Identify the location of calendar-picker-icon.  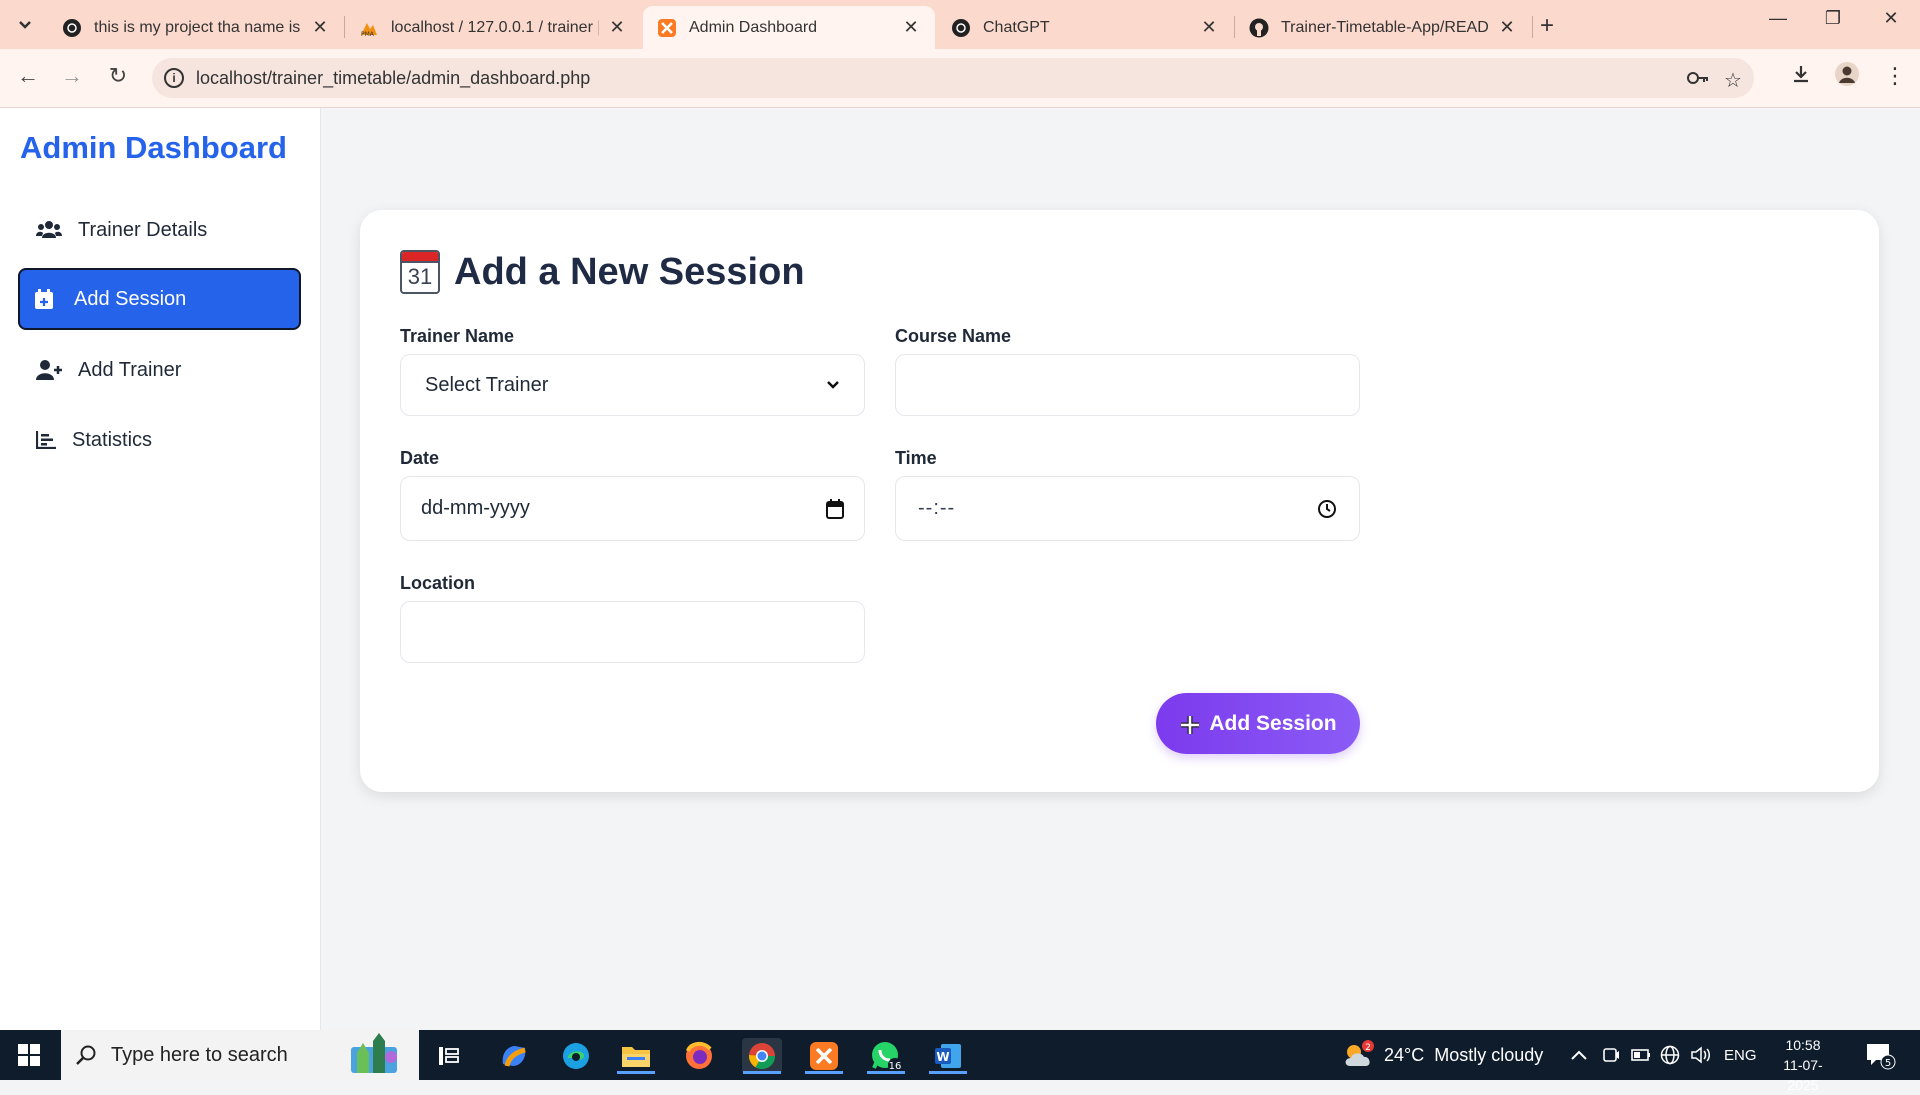
(835, 508).